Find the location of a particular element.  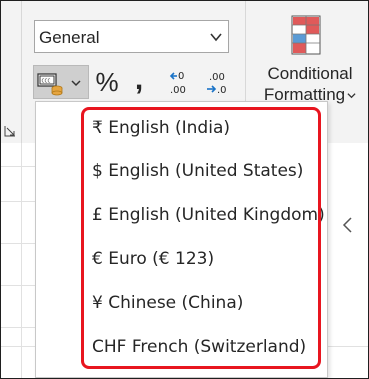

svg-text: .0 is located at coordinates (222, 90).